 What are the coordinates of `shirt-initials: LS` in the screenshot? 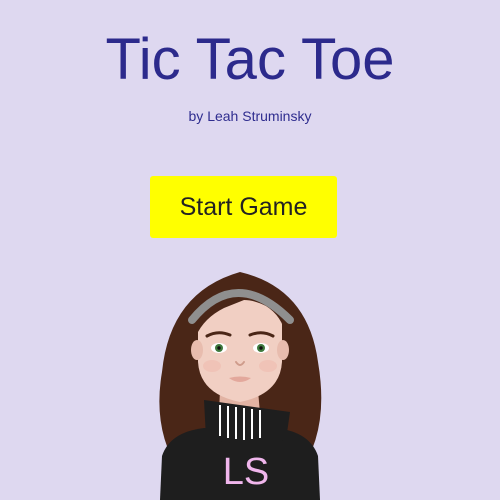 It's located at (246, 472).